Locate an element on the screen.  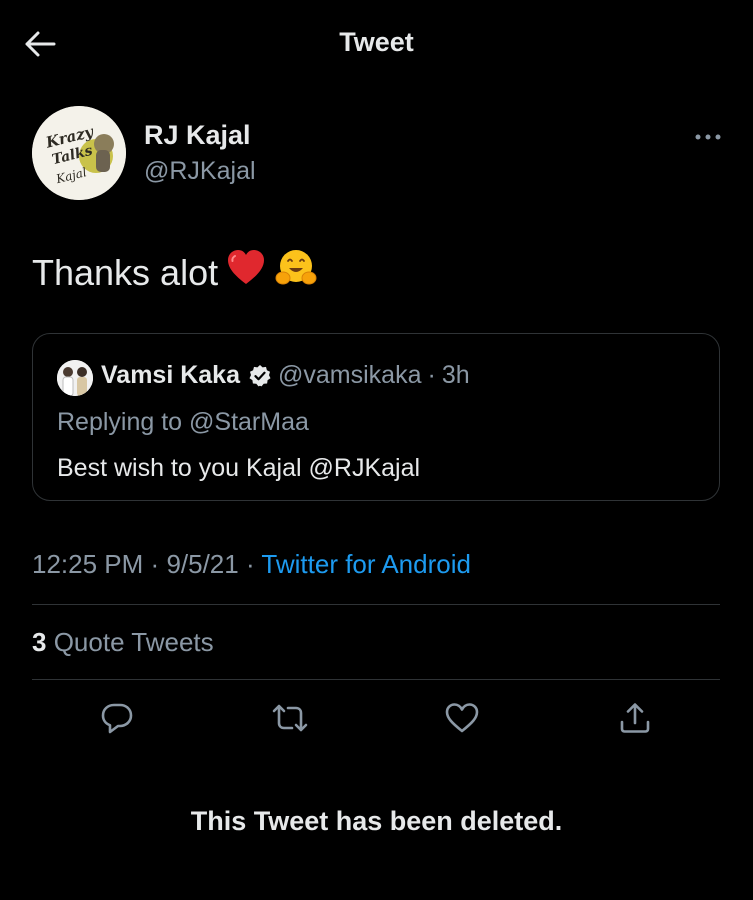
share-icon is located at coordinates (635, 720).